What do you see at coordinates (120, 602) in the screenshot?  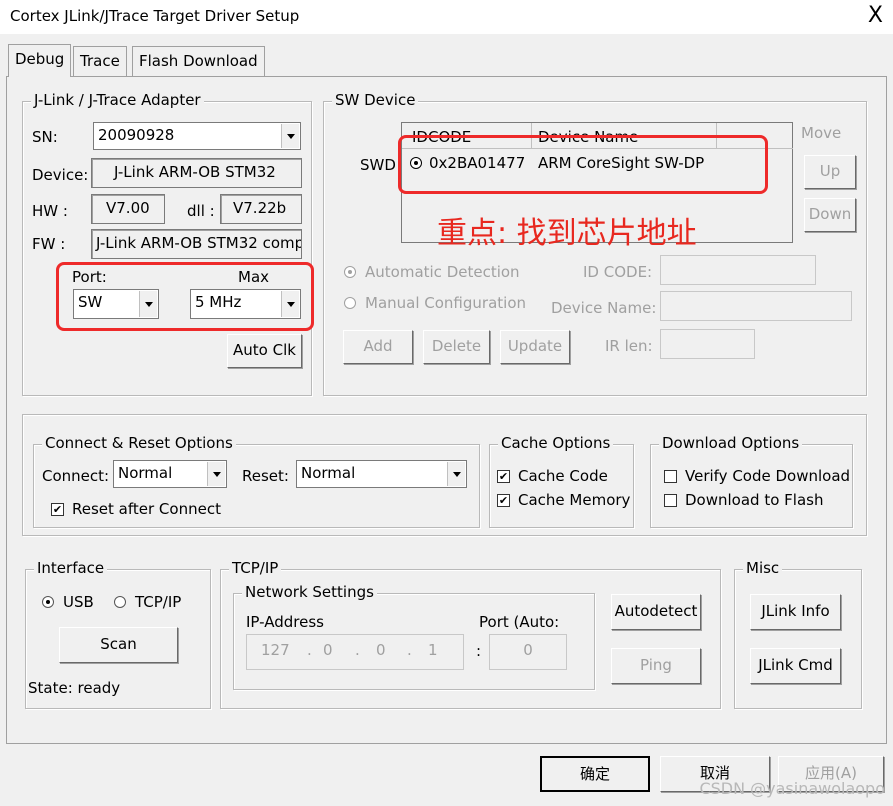 I see `tcpip-radio` at bounding box center [120, 602].